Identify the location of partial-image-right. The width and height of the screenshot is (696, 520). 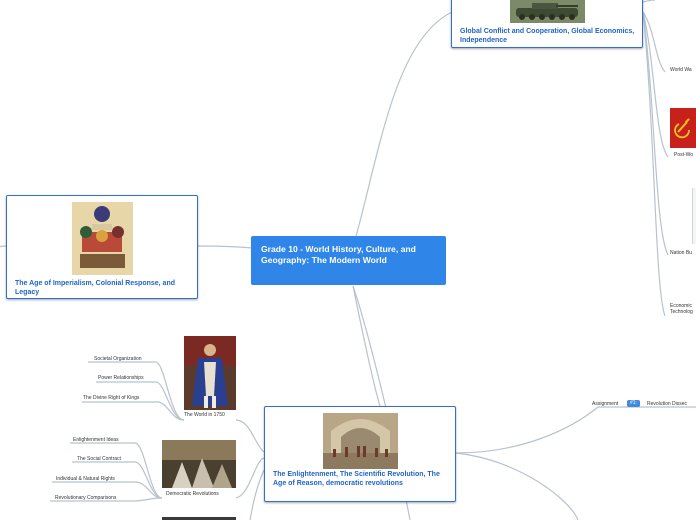
(694, 216).